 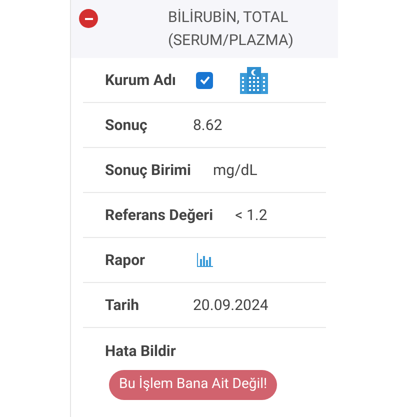 I want to click on field-value: < 1.2, so click(x=251, y=215).